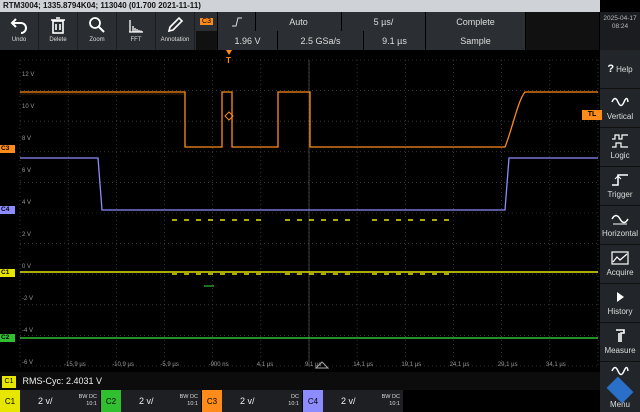 Image resolution: width=640 pixels, height=412 pixels. I want to click on help-label: Help, so click(624, 69).